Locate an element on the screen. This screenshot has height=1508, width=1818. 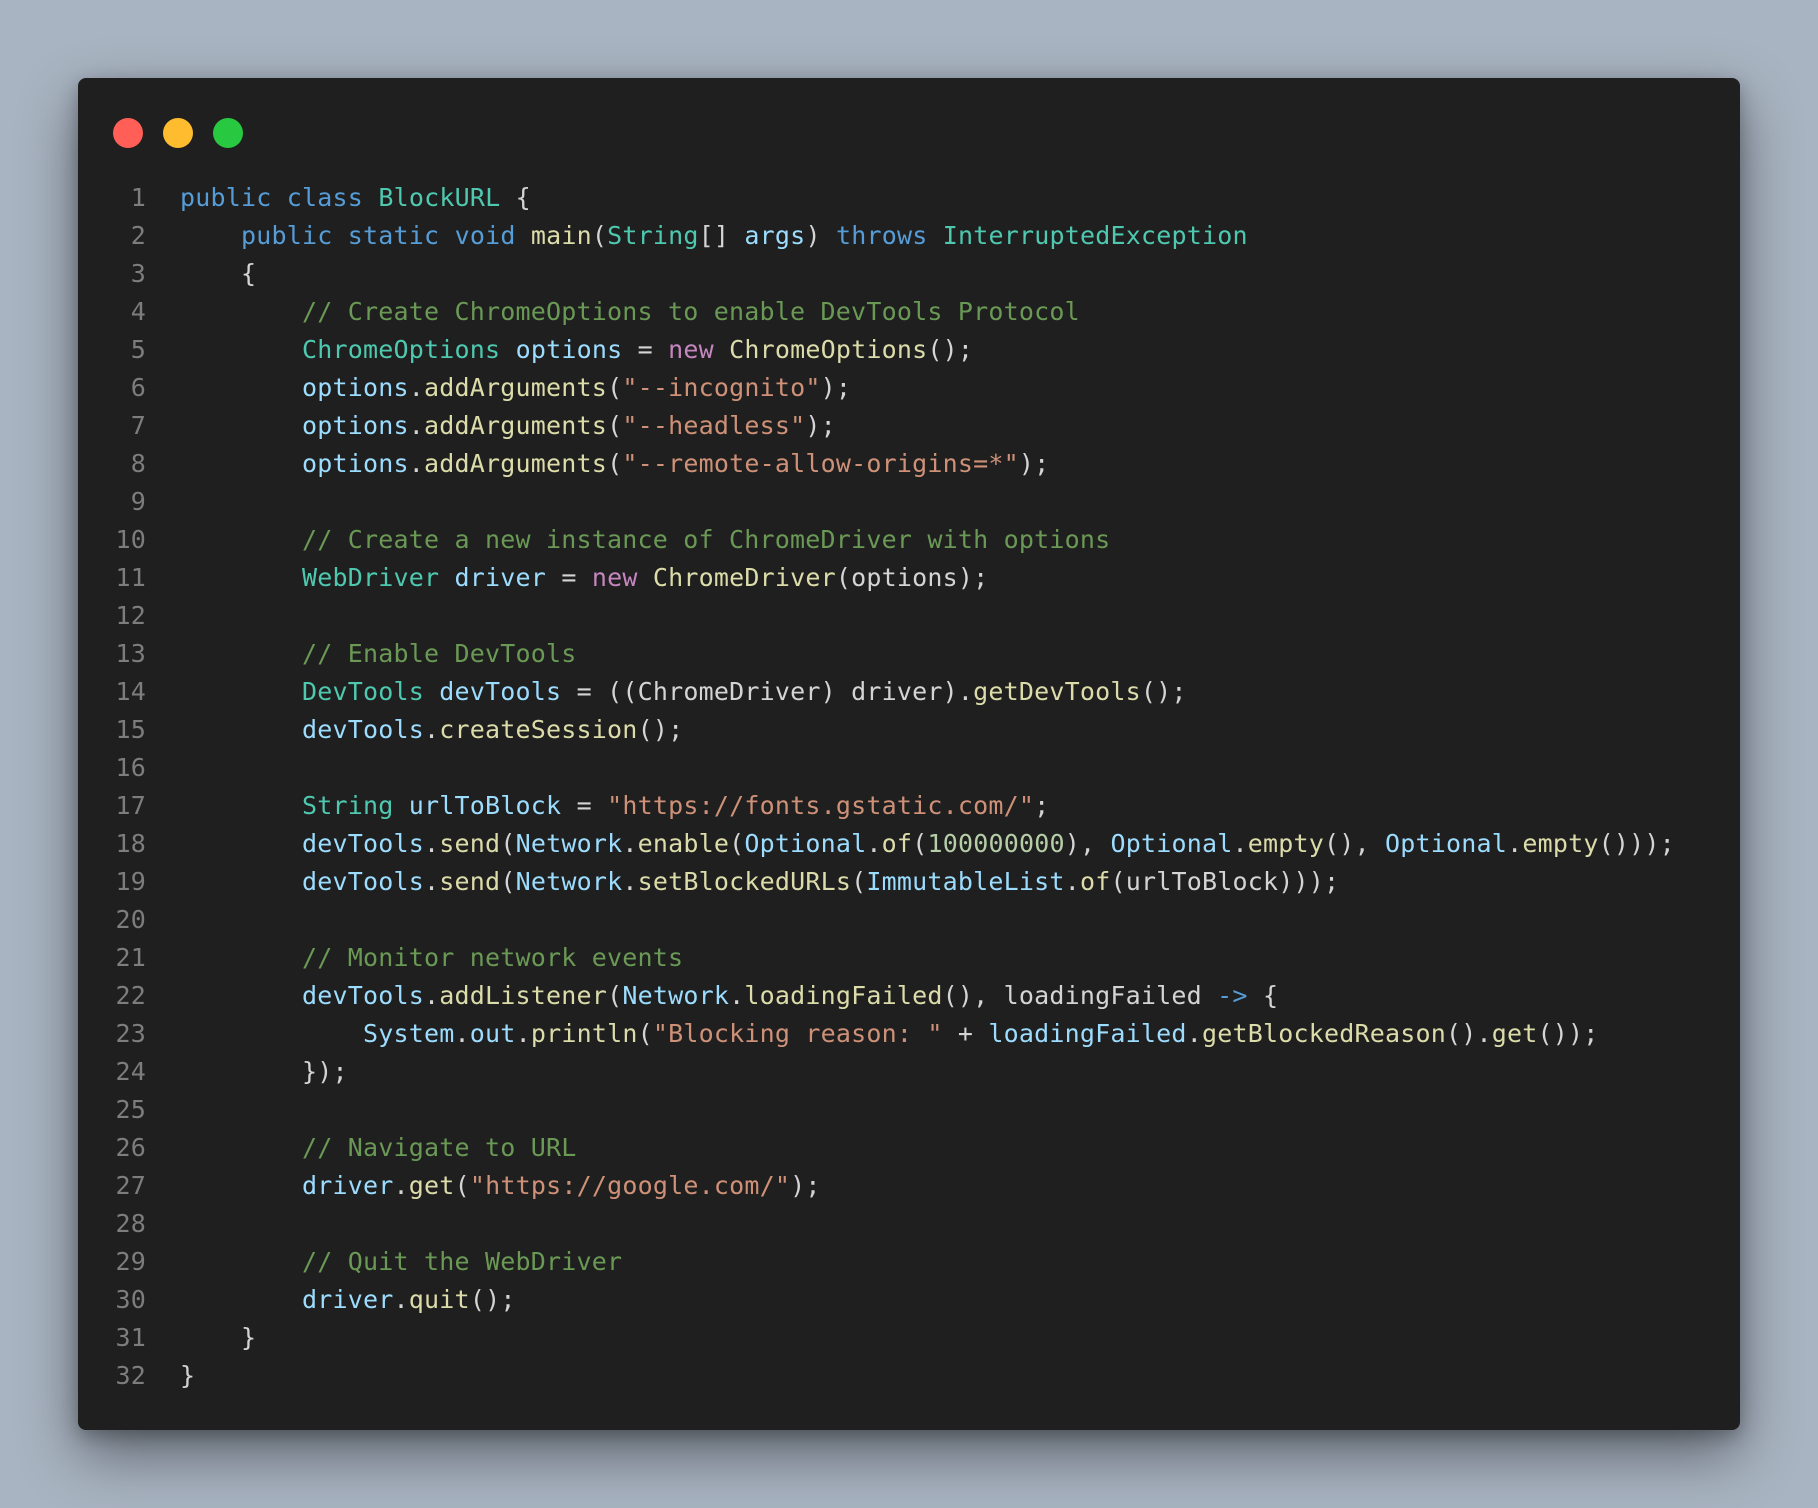
code-line: 27 driver.get("https://google.com/"); is located at coordinates (909, 1186).